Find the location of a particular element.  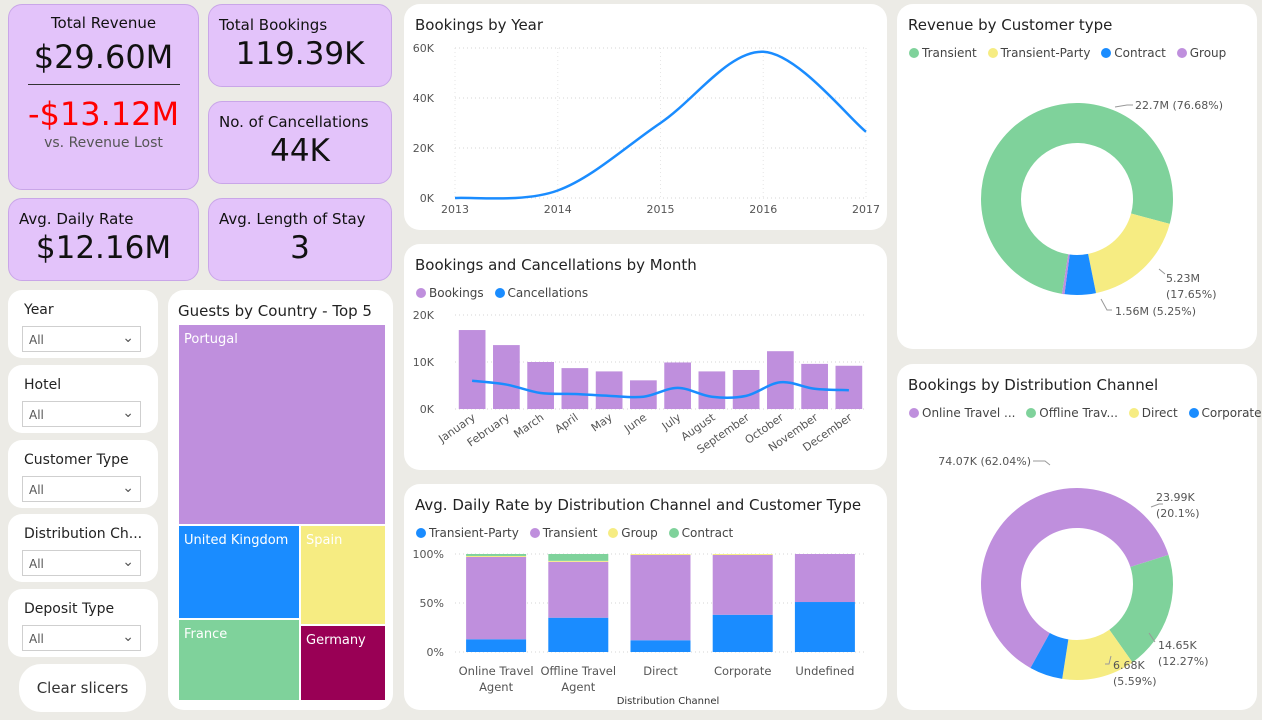

x-tick-label: 2013 is located at coordinates (455, 209).